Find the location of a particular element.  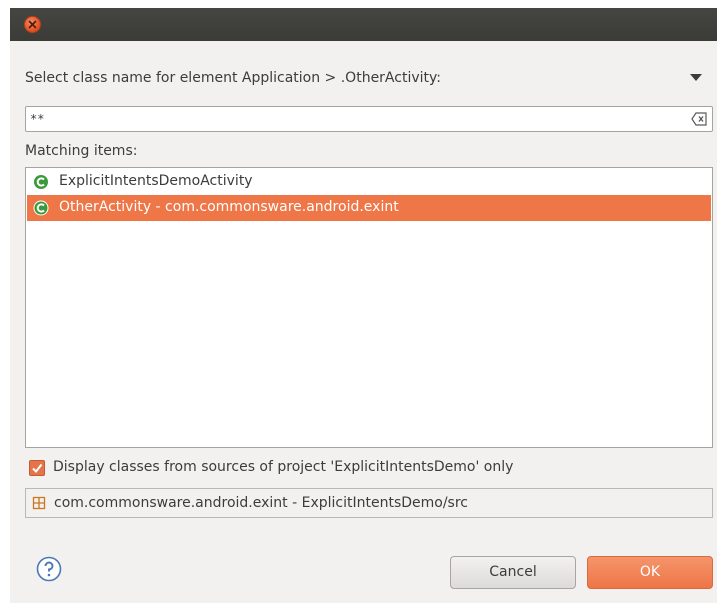

project-only-checkbox is located at coordinates (37, 468).